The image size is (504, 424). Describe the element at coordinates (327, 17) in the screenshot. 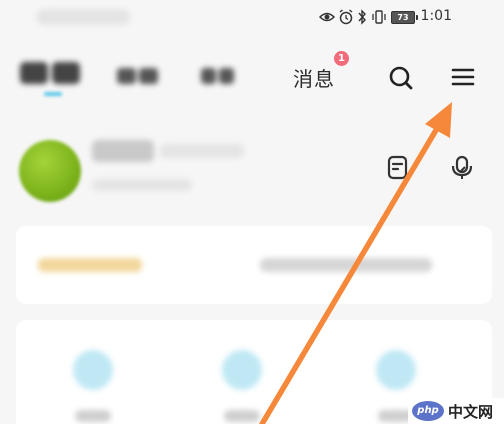

I see `eye-icon` at that location.